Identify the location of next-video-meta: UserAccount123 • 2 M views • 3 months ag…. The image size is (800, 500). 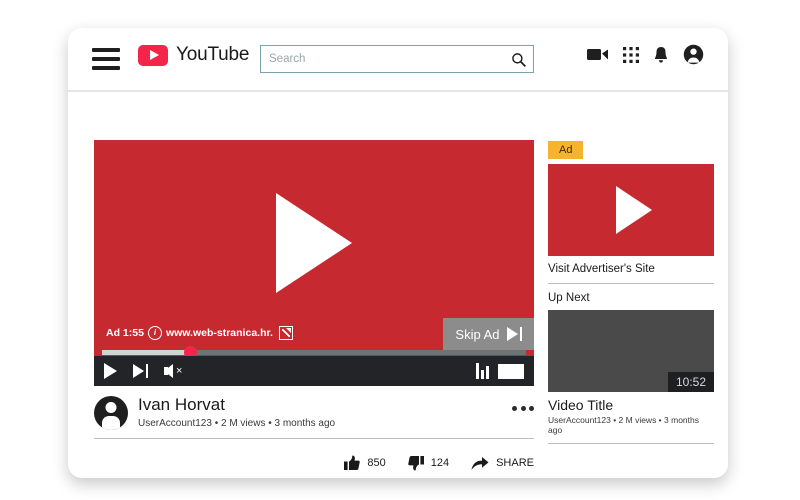
(631, 428).